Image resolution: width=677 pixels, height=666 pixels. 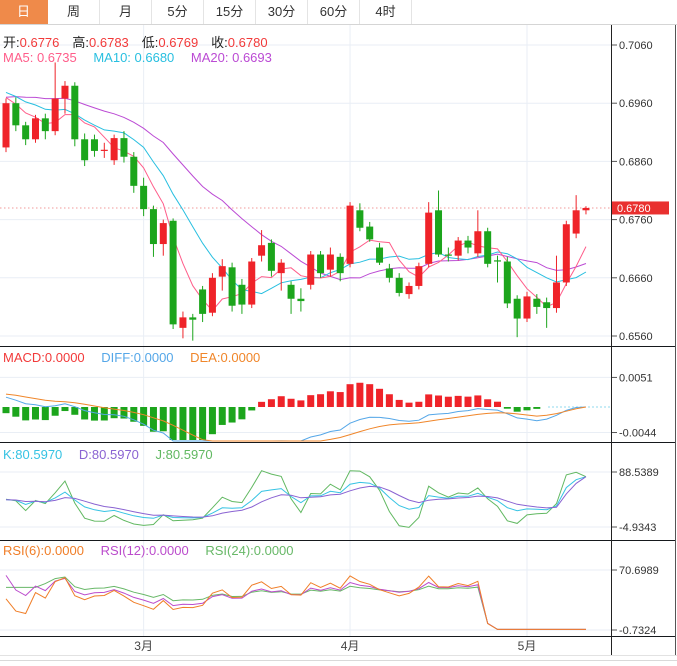 I want to click on tab-5min: 5分, so click(x=178, y=12).